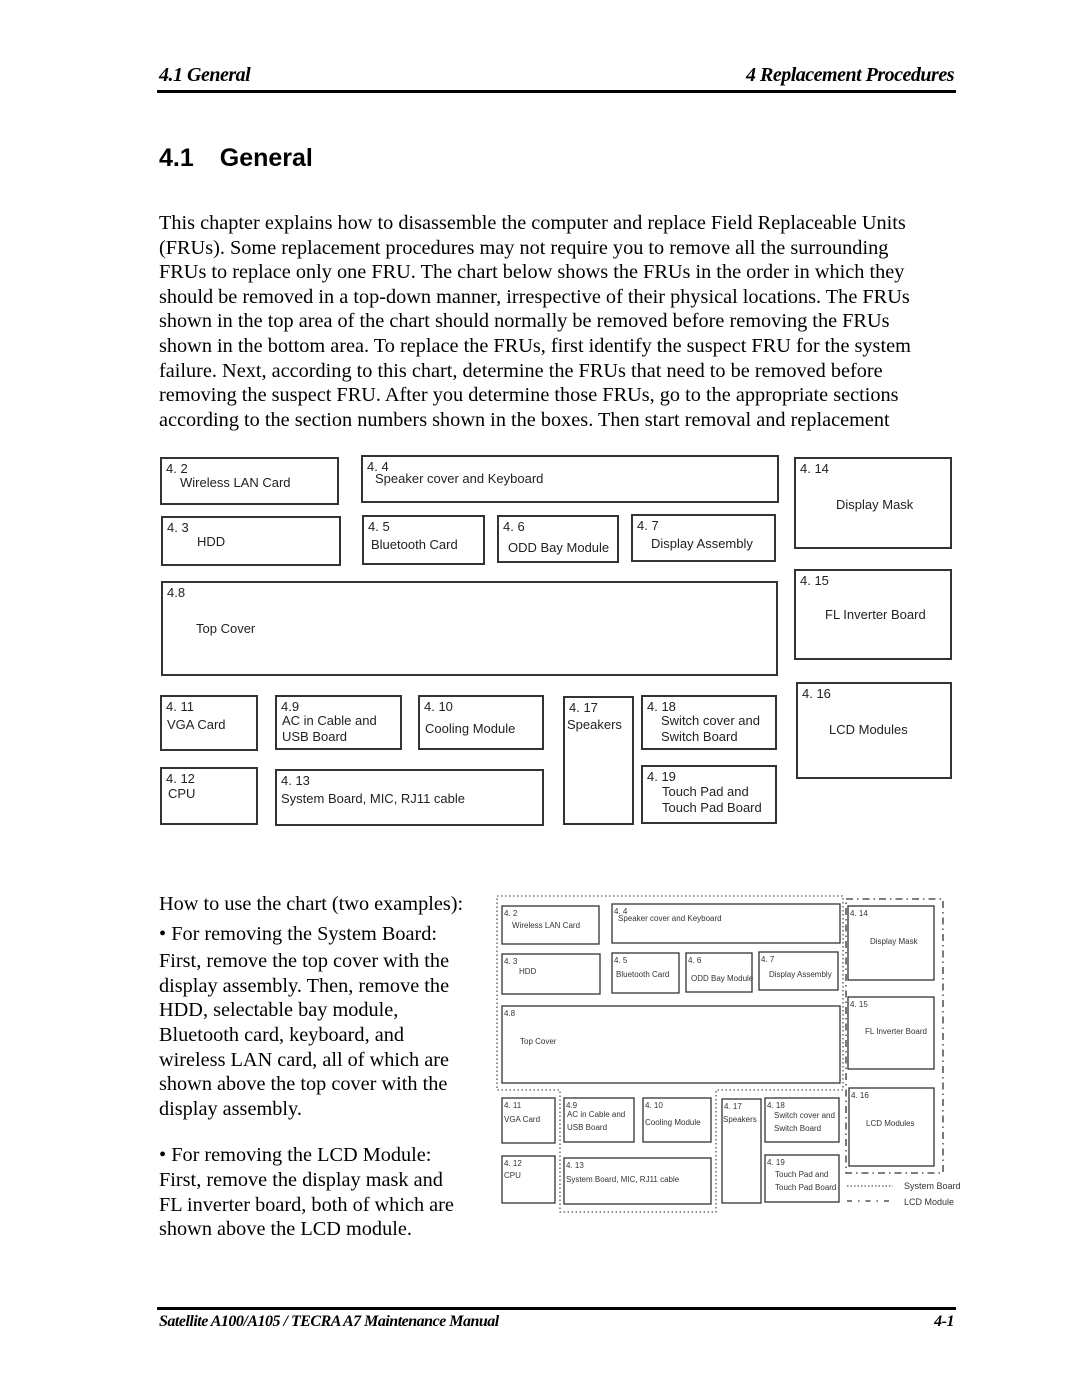 Image resolution: width=1080 pixels, height=1397 pixels. What do you see at coordinates (671, 1044) in the screenshot?
I see `mini-fru-box: 4.8 Top Cover` at bounding box center [671, 1044].